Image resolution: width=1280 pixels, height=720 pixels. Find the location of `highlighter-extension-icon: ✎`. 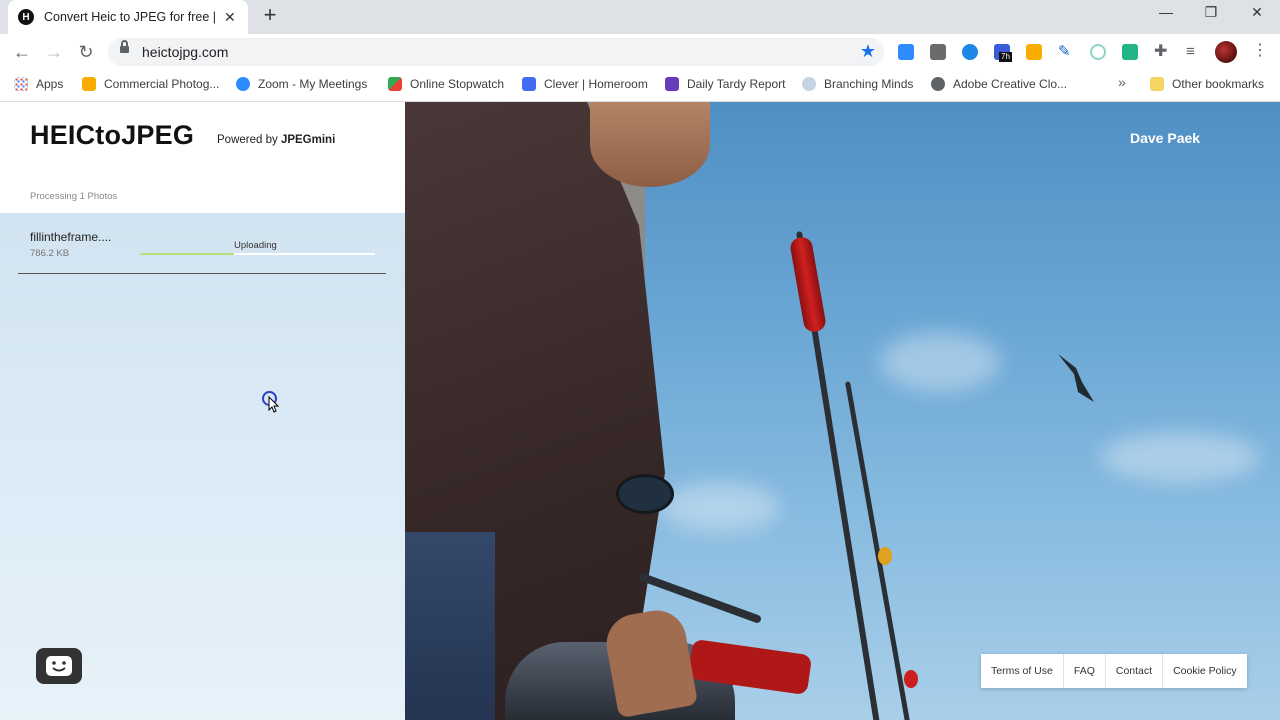

highlighter-extension-icon: ✎ is located at coordinates (1066, 52).